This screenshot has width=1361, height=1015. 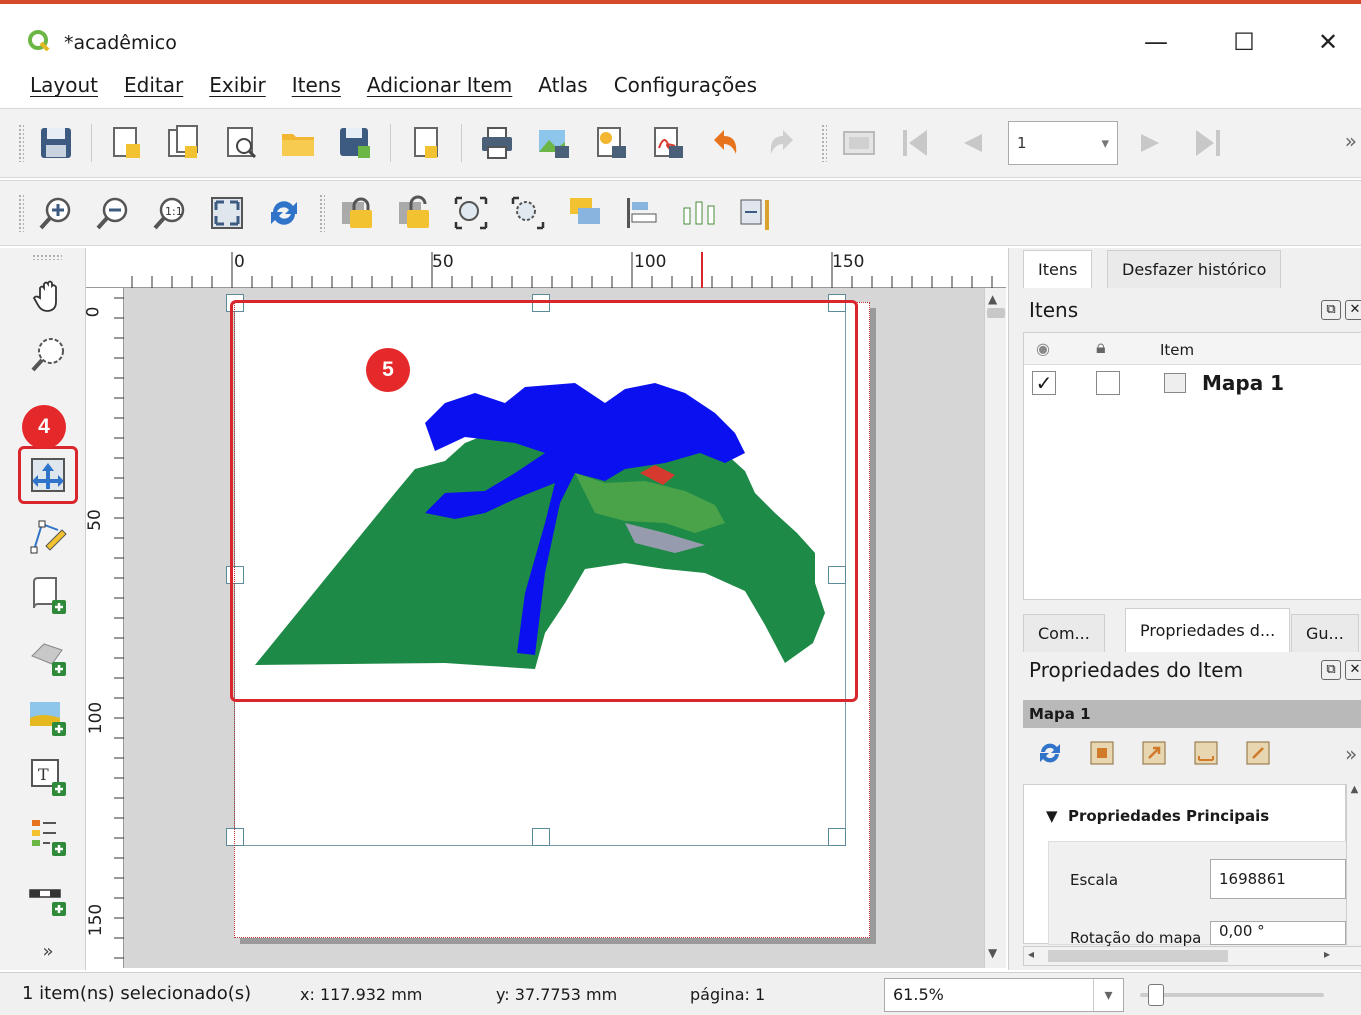 What do you see at coordinates (562, 85) in the screenshot?
I see `menu-atlas: Atlas` at bounding box center [562, 85].